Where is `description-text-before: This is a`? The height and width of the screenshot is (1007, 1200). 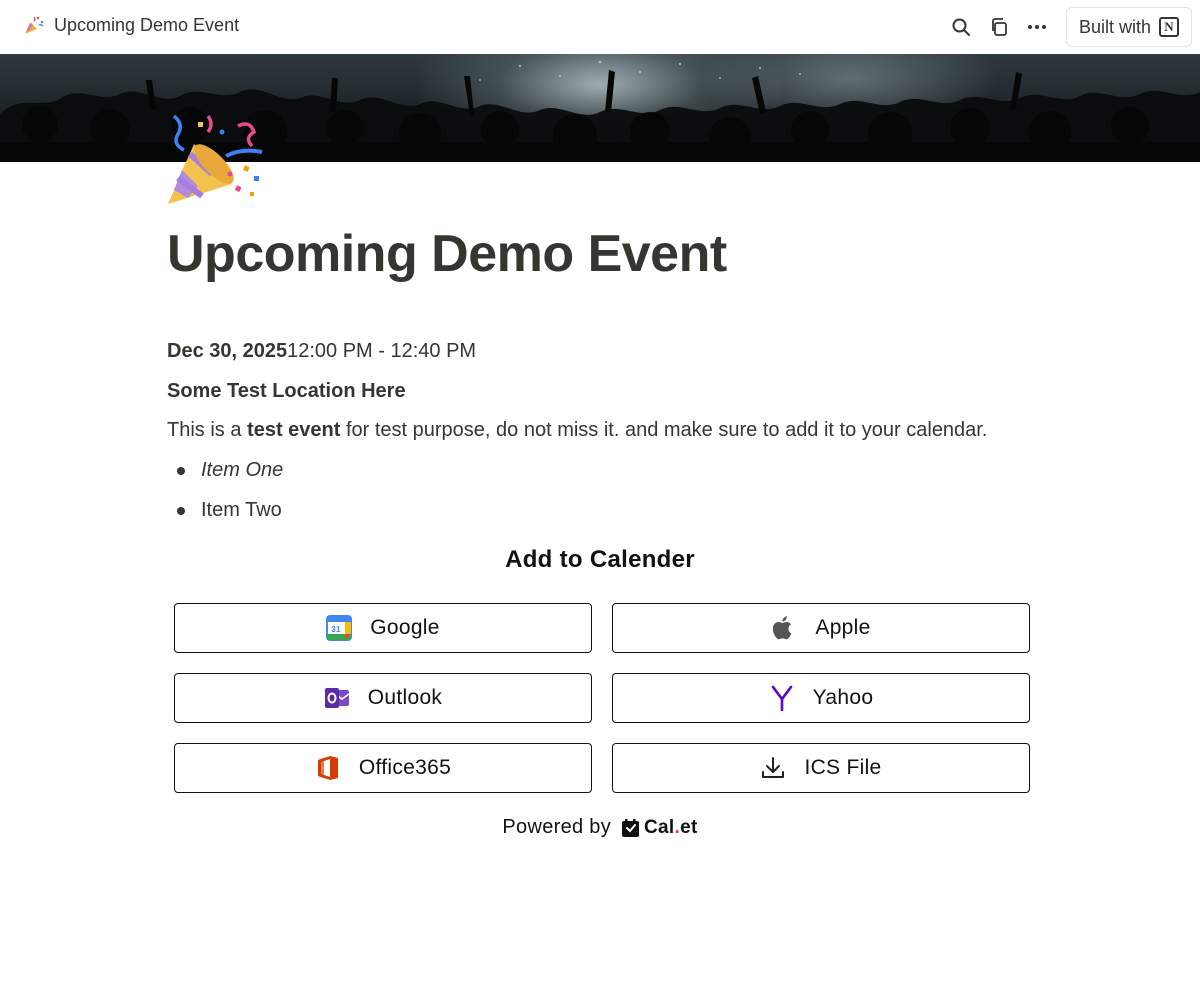 description-text-before: This is a is located at coordinates (207, 430).